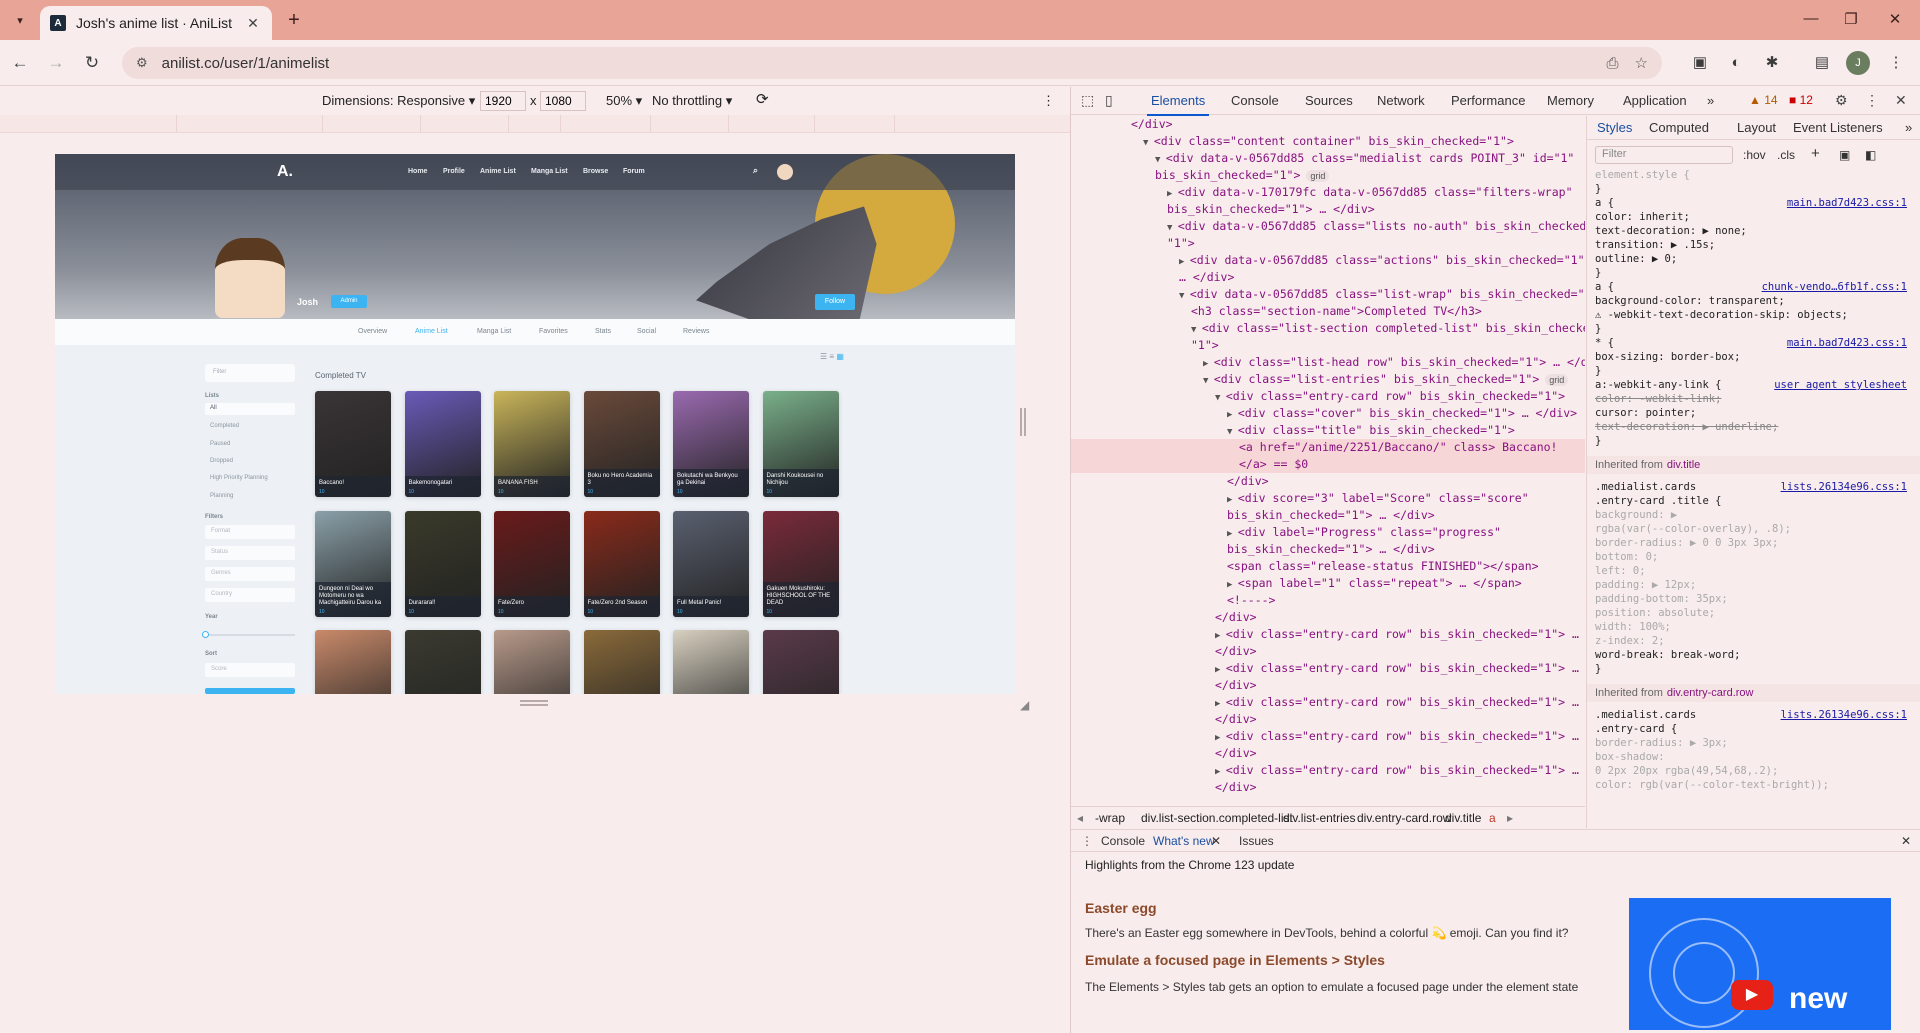 The height and width of the screenshot is (1033, 1920). I want to click on profile-tab-favorites: Favorites, so click(553, 331).